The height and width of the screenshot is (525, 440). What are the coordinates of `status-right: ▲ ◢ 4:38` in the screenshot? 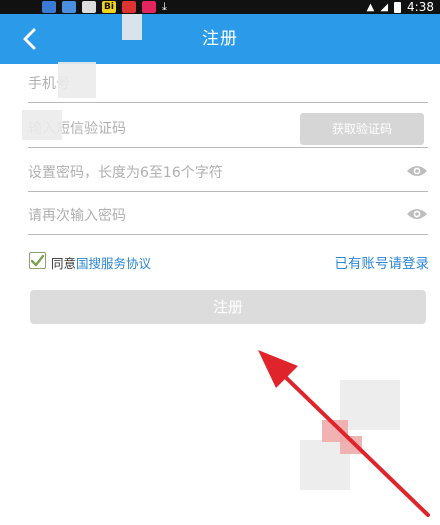 It's located at (400, 7).